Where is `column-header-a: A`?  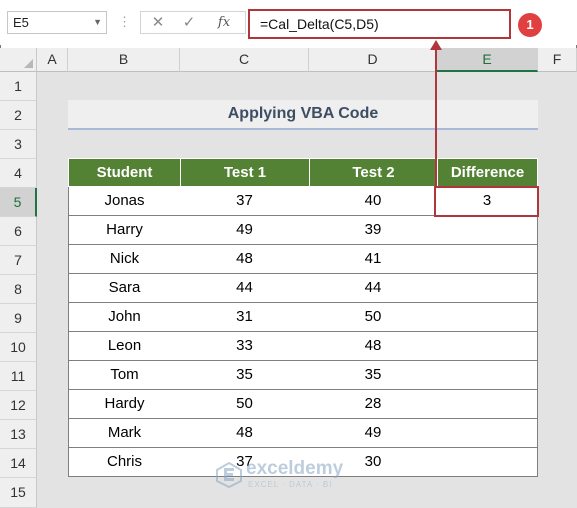
column-header-a: A is located at coordinates (52, 60).